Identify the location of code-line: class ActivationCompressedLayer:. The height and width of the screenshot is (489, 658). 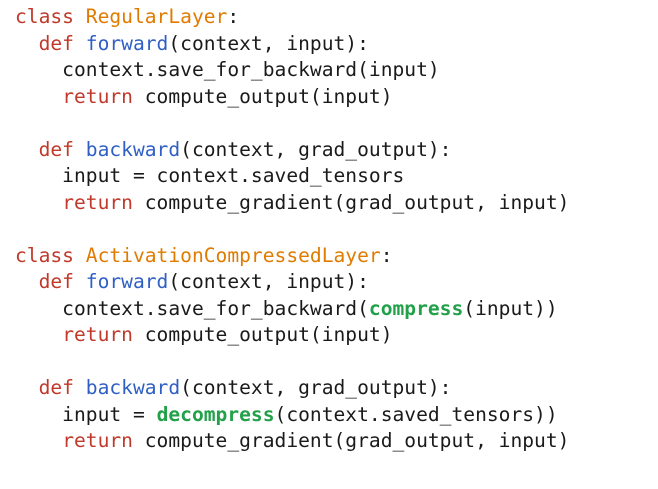
(292, 256).